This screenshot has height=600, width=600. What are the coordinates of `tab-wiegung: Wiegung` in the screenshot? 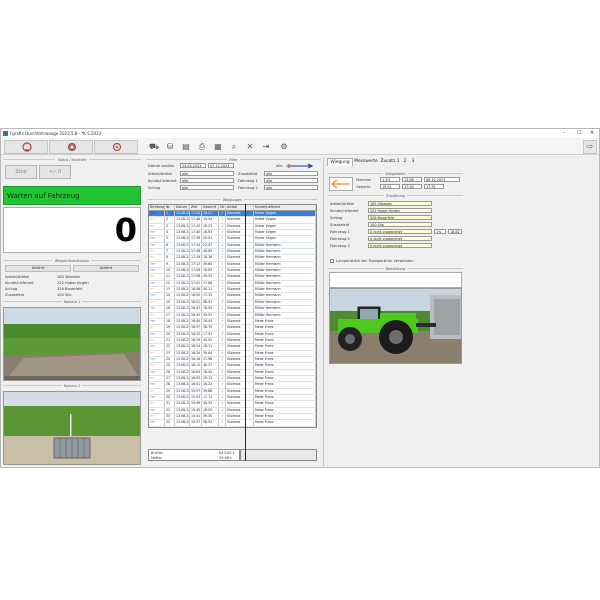 It's located at (340, 162).